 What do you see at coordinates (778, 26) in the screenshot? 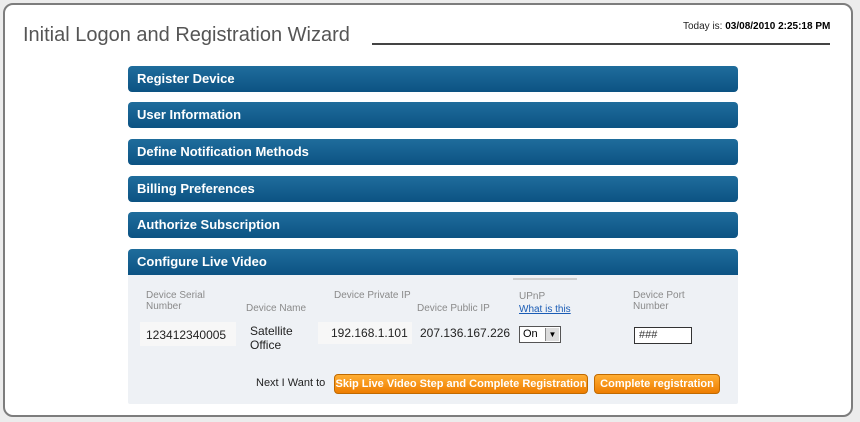
I see `today-value: 03/08/2010 2:25:18 PM` at bounding box center [778, 26].